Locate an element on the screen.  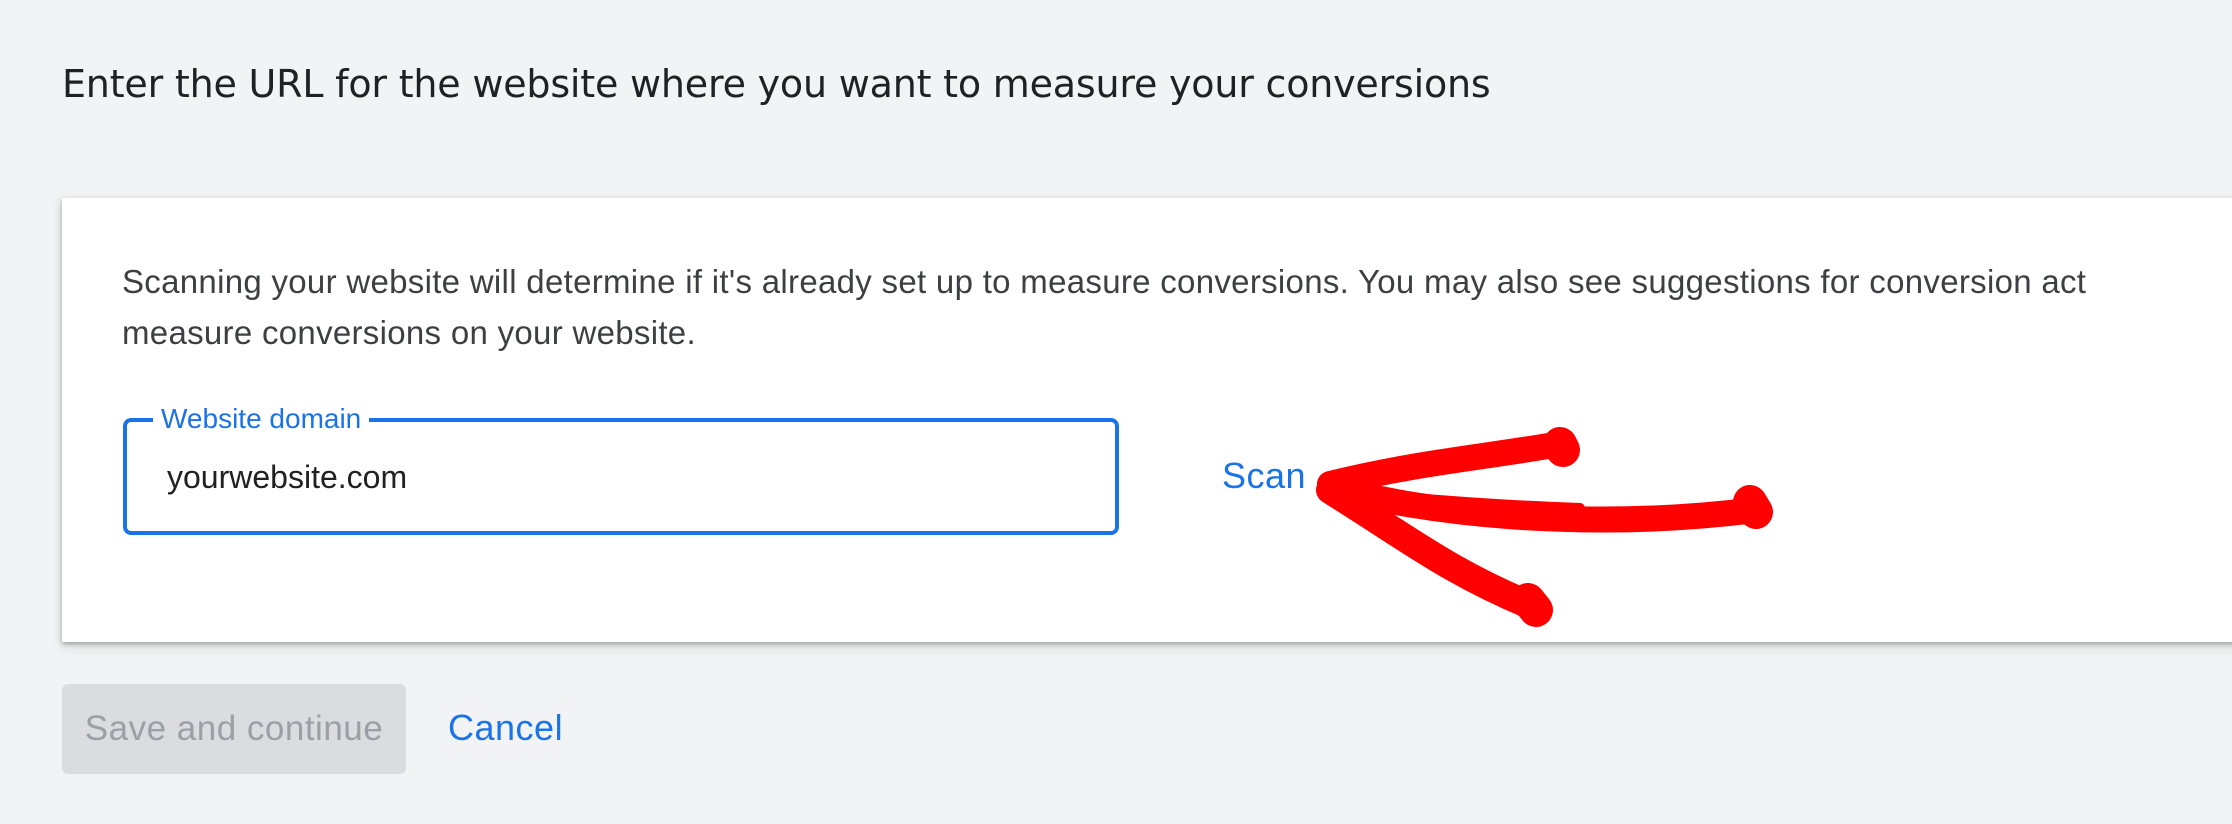
scan-button: Scan is located at coordinates (1264, 476).